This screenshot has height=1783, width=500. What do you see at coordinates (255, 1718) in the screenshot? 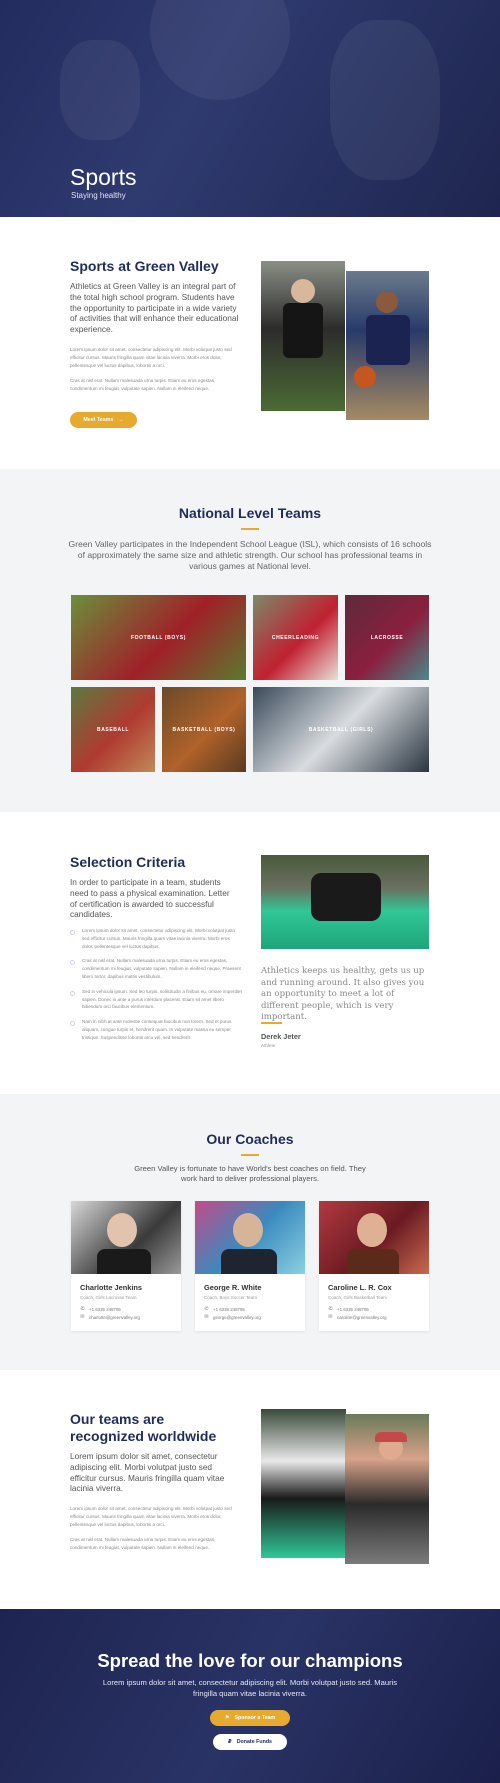
I see `sponsor-label: Sponsor a Team` at bounding box center [255, 1718].